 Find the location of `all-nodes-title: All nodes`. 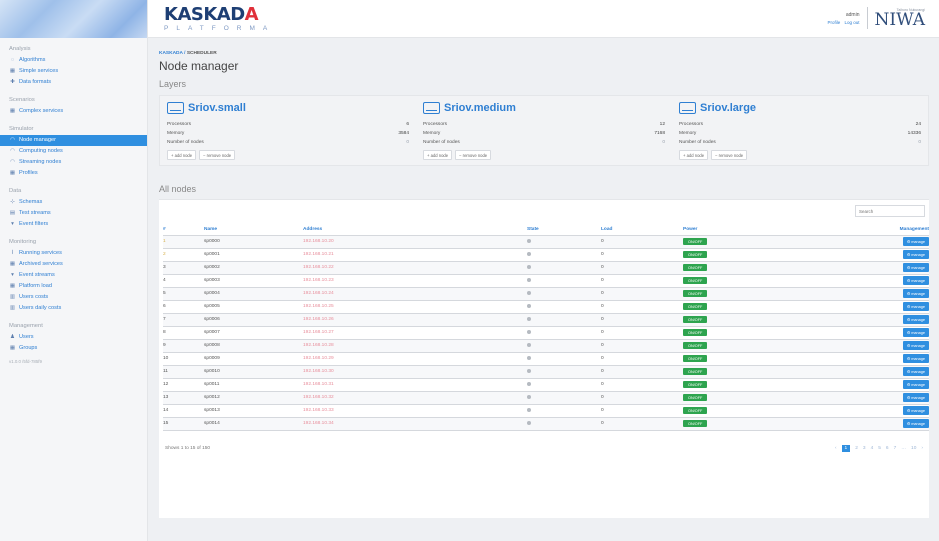

all-nodes-title: All nodes is located at coordinates (544, 192).